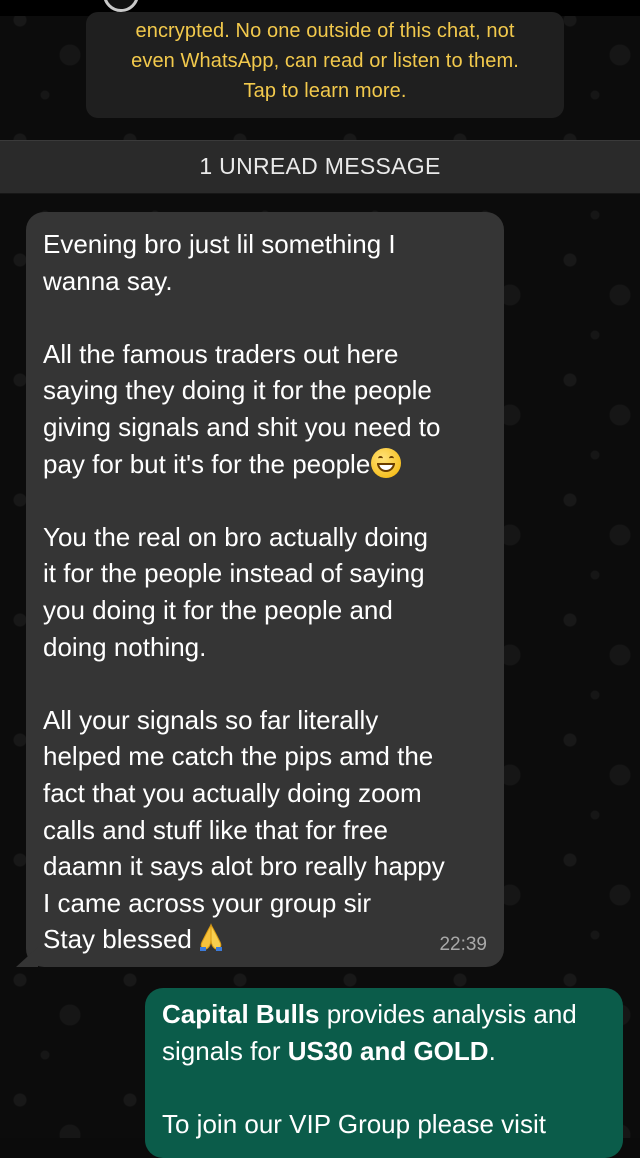 The width and height of the screenshot is (640, 1158). What do you see at coordinates (215, 829) in the screenshot?
I see `message-line: calls and stuff like that for free` at bounding box center [215, 829].